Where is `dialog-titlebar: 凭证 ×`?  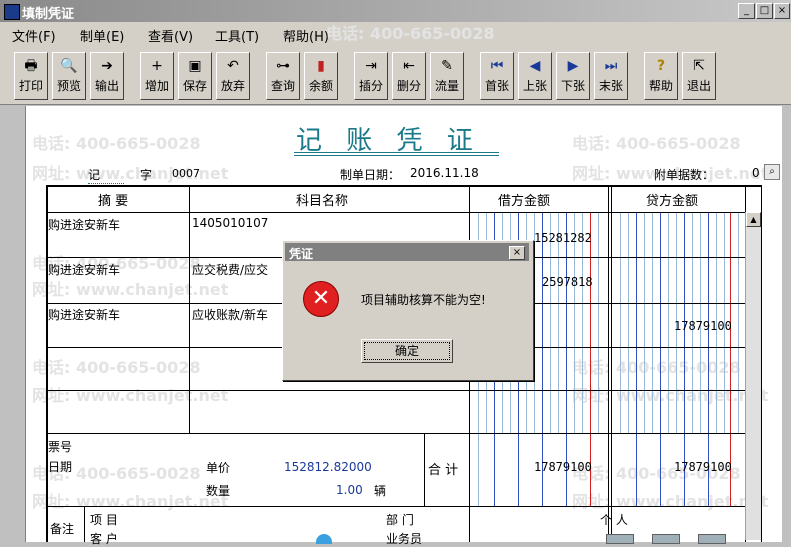 dialog-titlebar: 凭证 × is located at coordinates (407, 252).